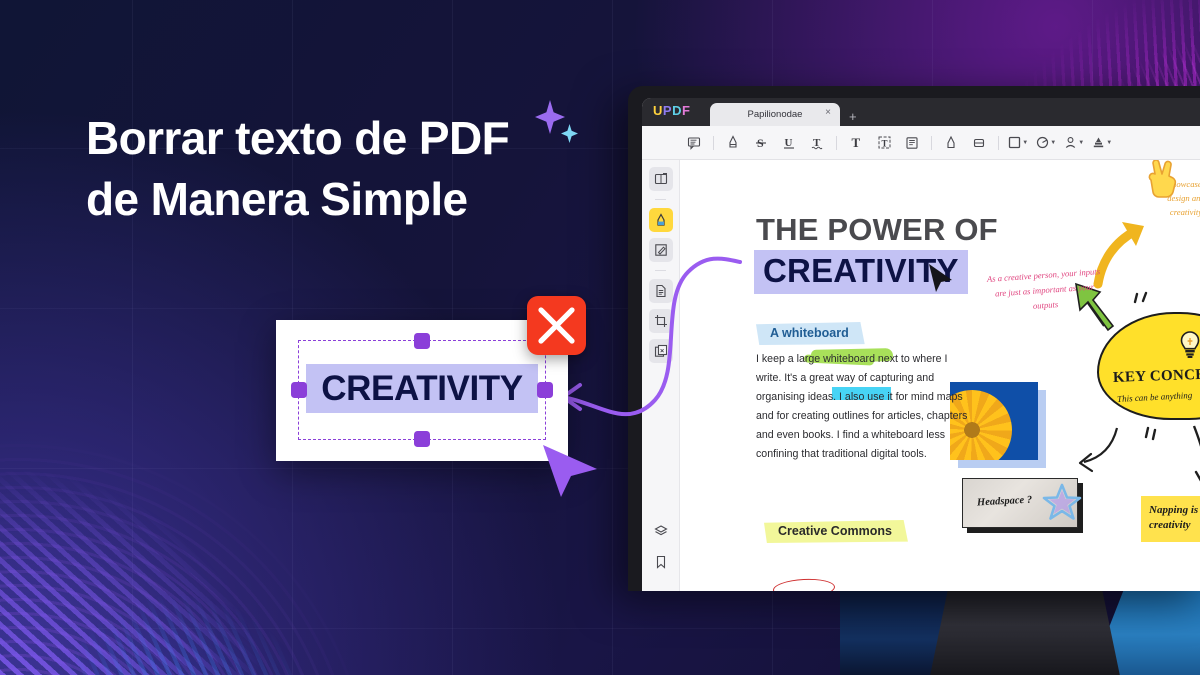  Describe the element at coordinates (422, 439) in the screenshot. I see `resize-handle-bottom` at that location.